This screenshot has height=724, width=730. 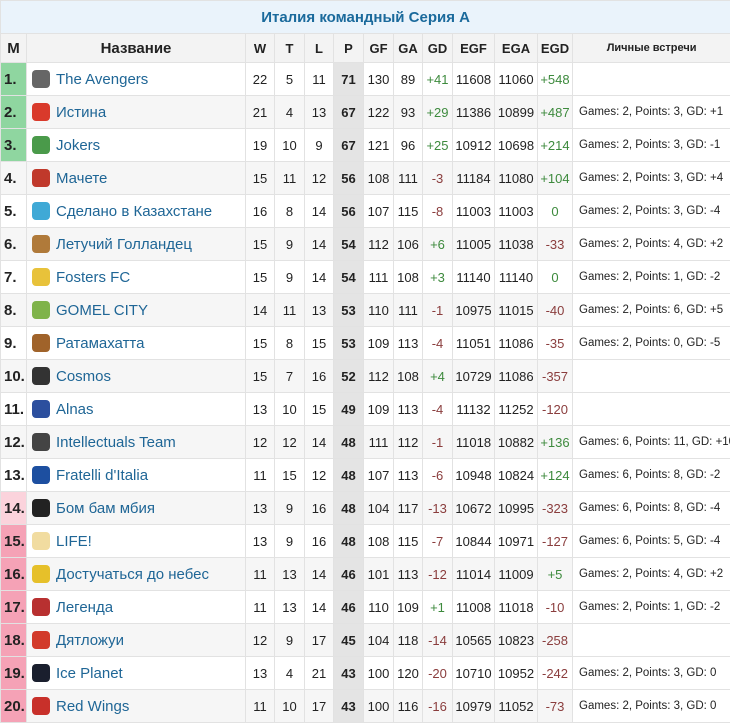 I want to click on gd-cell: +3, so click(x=437, y=277).